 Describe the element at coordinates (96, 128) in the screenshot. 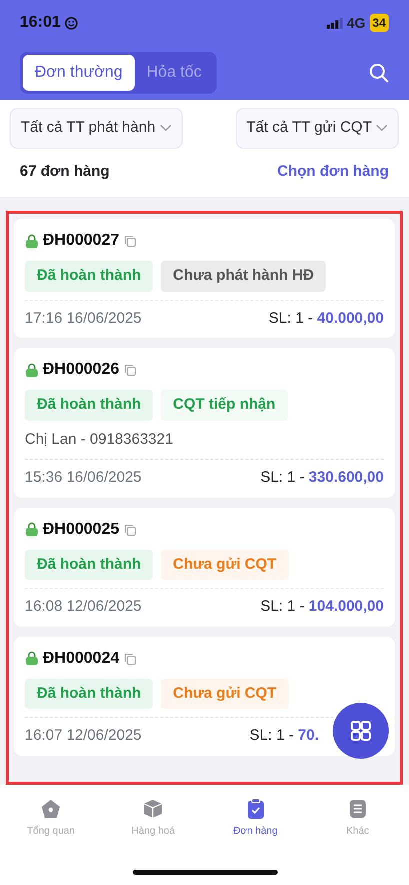

I see `filter-dropdown: Tất cả TT phát hành` at that location.